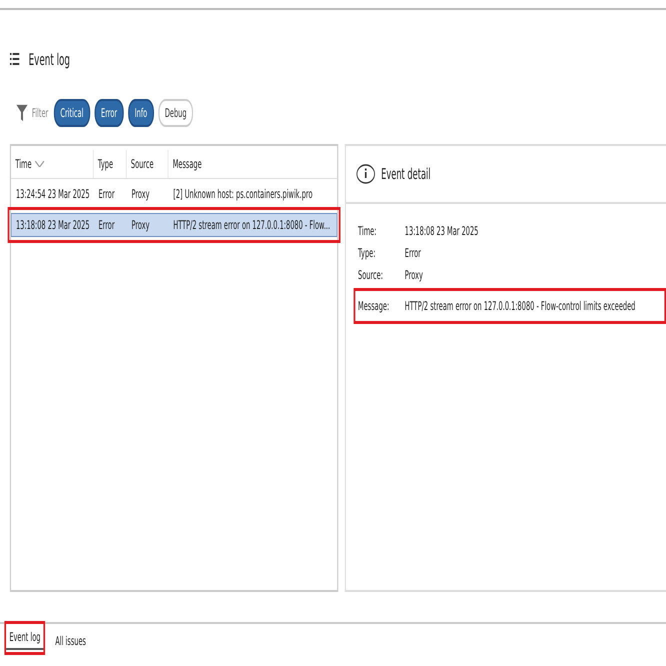 This screenshot has height=666, width=666. I want to click on column-header: Message, so click(253, 164).